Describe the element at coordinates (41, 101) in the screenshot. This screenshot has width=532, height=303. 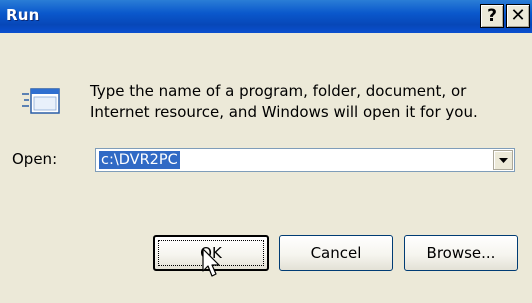
I see `run-icon` at that location.